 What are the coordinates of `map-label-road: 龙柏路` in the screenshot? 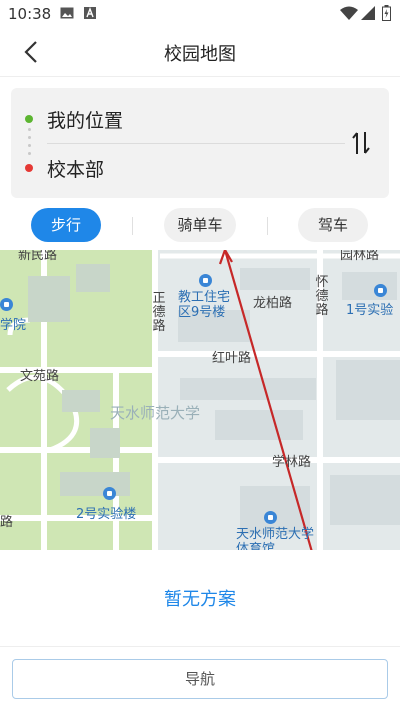 It's located at (273, 303).